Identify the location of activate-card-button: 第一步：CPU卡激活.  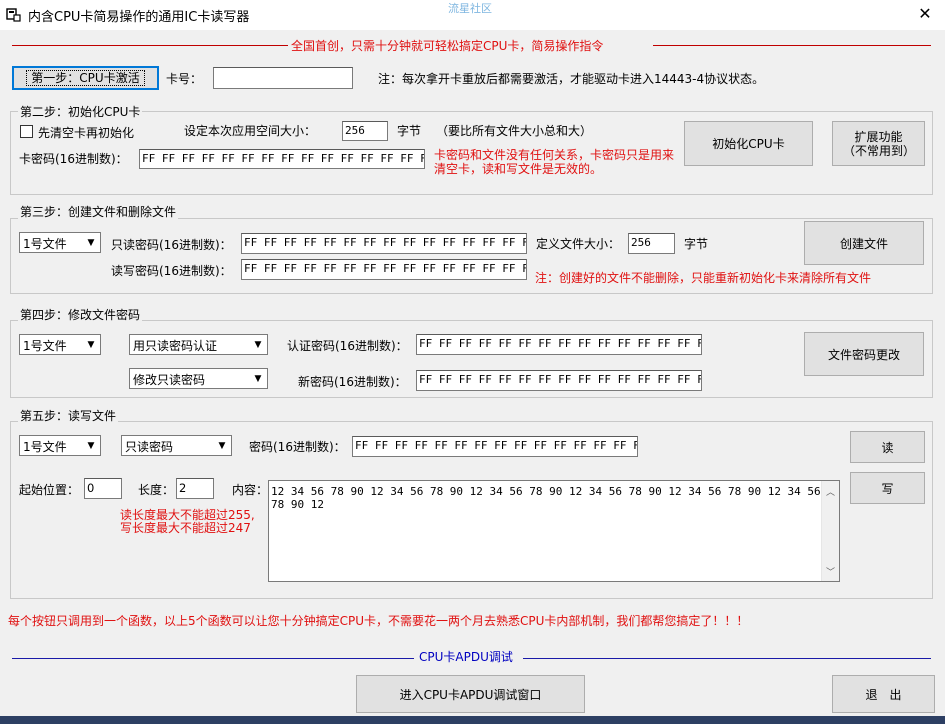
(85, 78).